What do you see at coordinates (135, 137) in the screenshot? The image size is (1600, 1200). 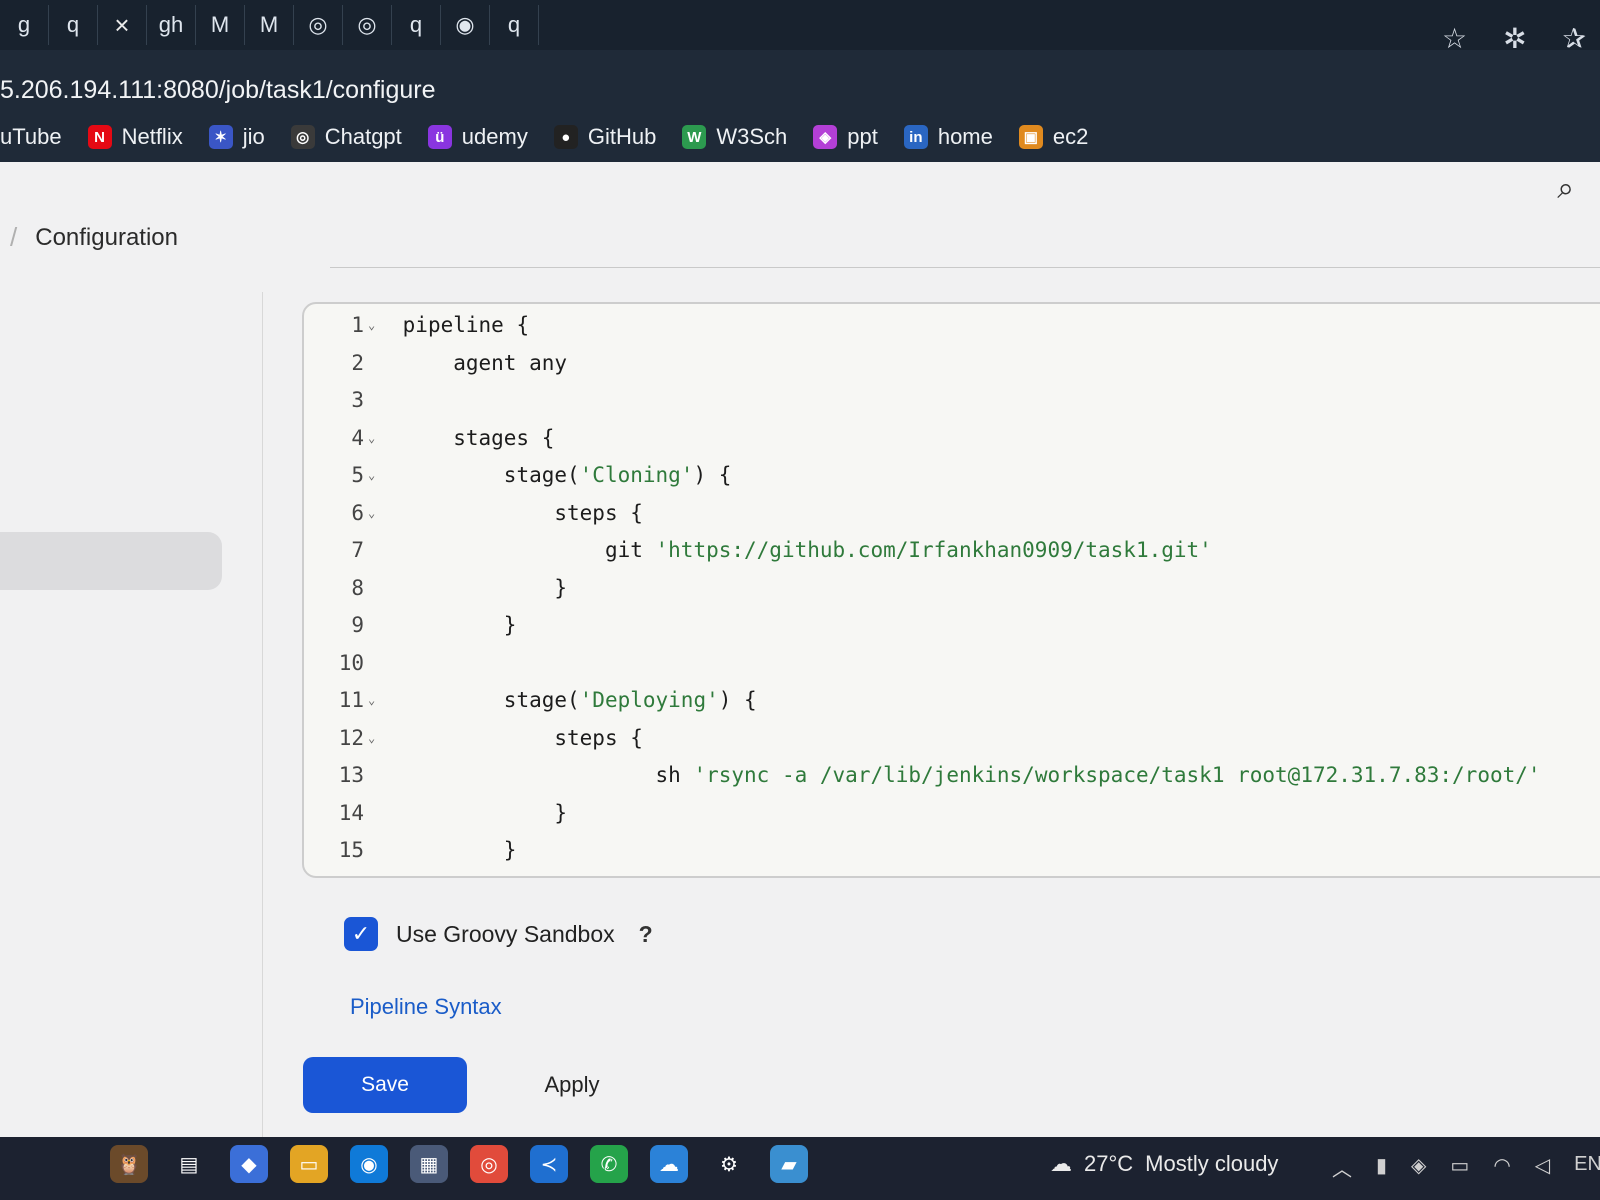 I see `bookmark-netflix: N Netflix` at bounding box center [135, 137].